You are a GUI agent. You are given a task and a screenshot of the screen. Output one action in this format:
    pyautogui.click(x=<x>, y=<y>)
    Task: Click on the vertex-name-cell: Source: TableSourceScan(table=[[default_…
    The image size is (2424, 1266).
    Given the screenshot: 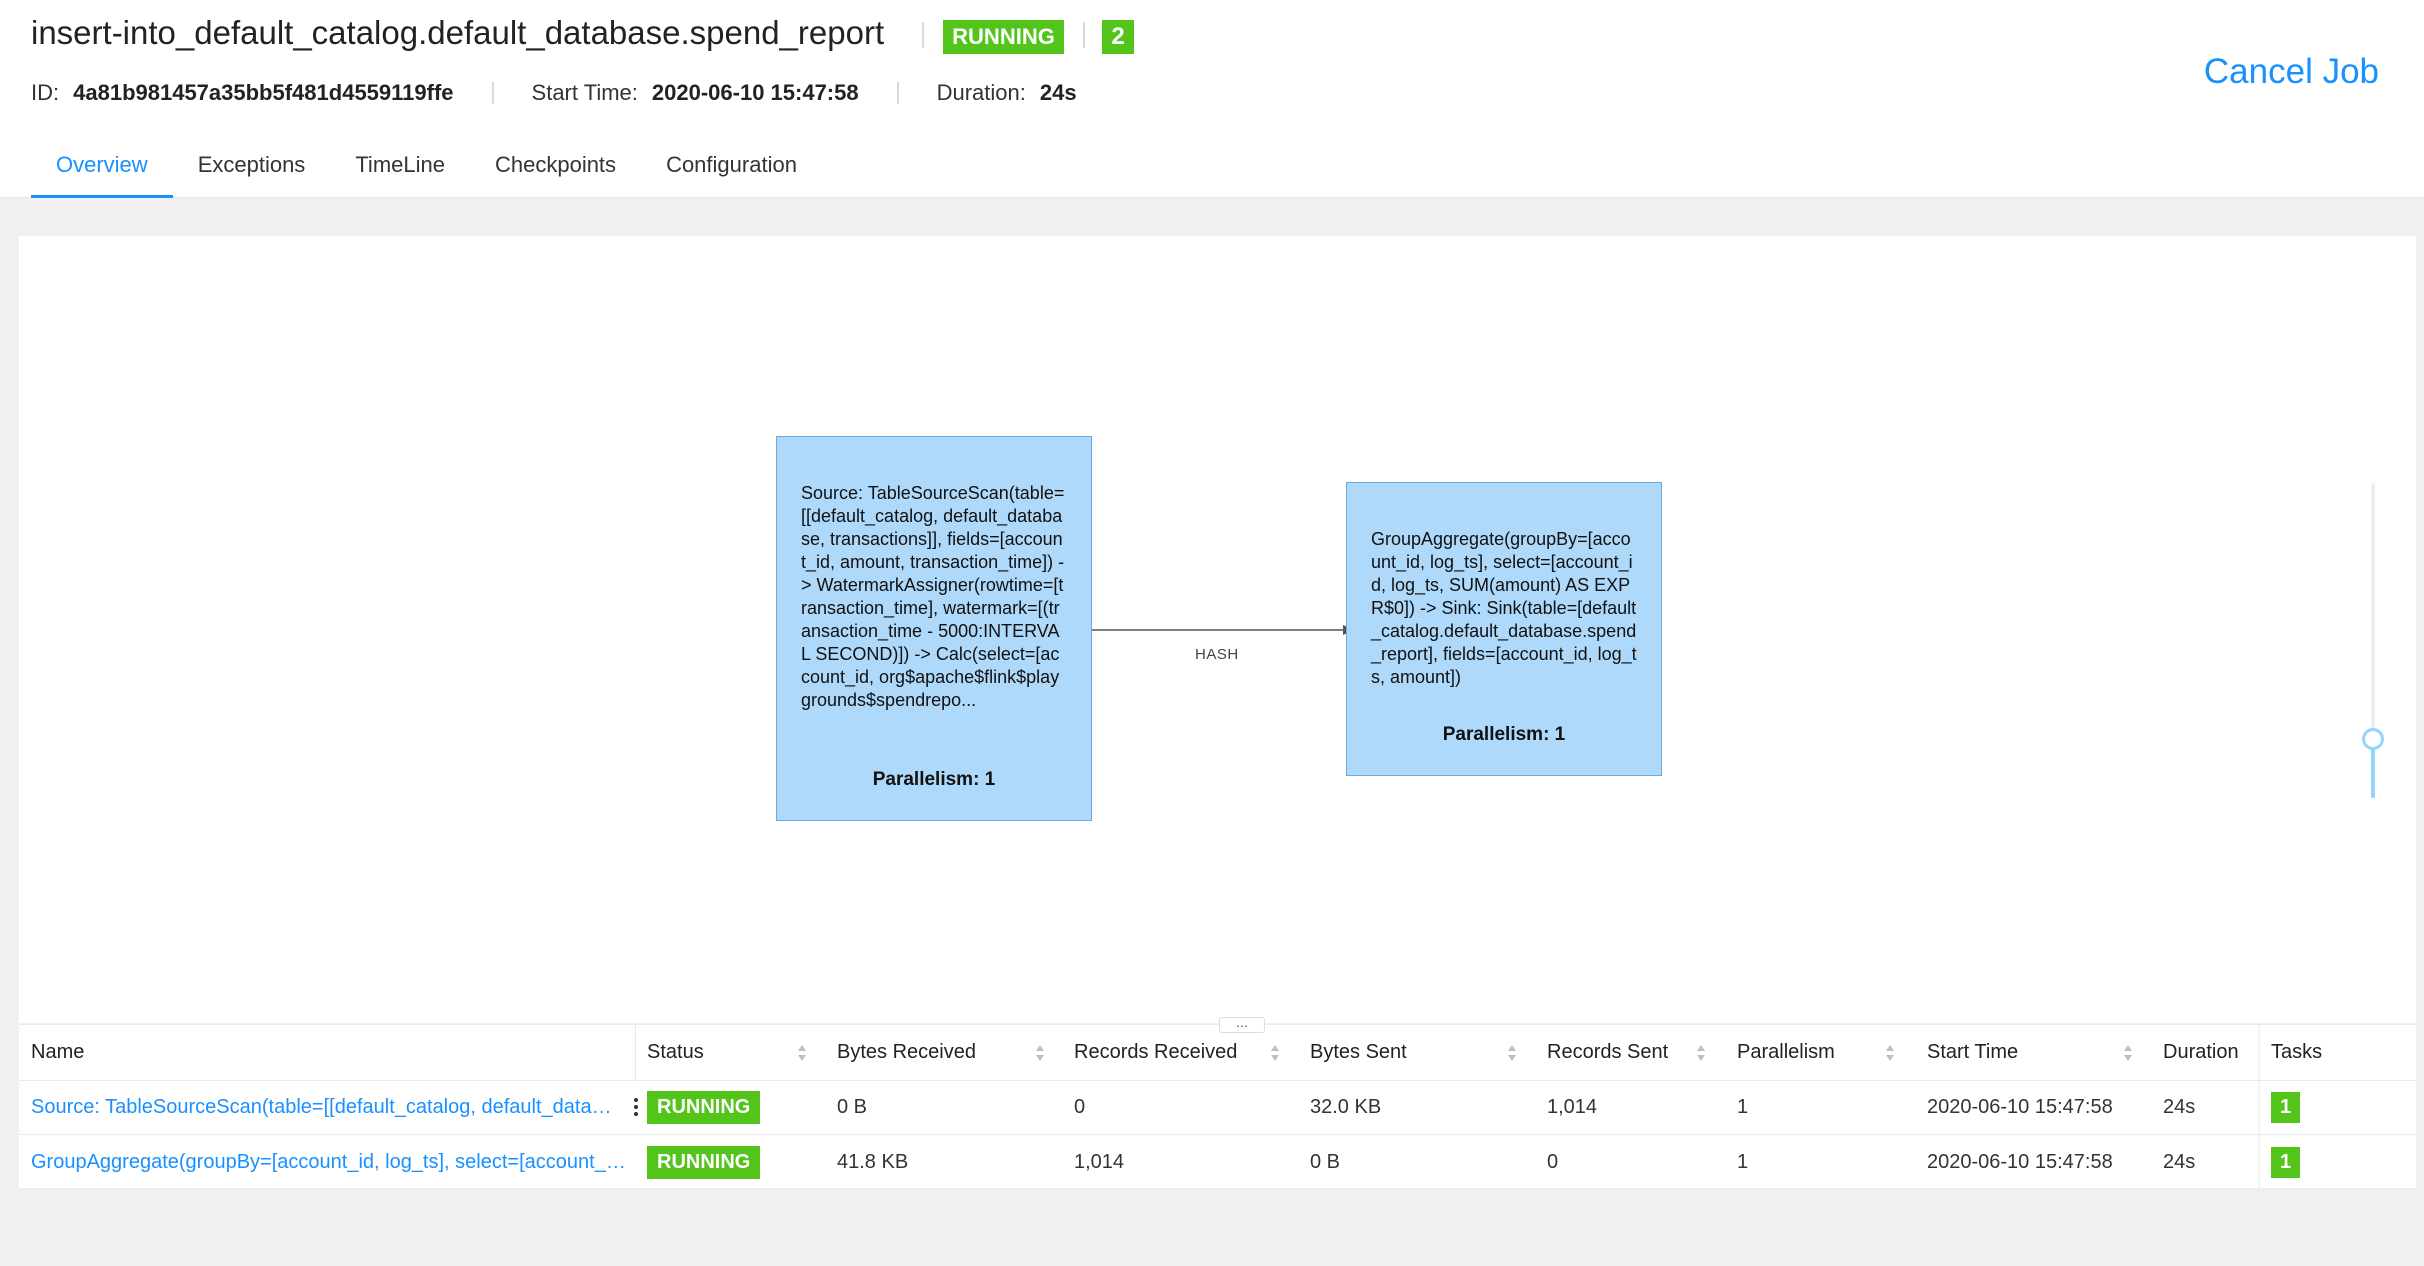 What is the action you would take?
    pyautogui.click(x=326, y=1107)
    